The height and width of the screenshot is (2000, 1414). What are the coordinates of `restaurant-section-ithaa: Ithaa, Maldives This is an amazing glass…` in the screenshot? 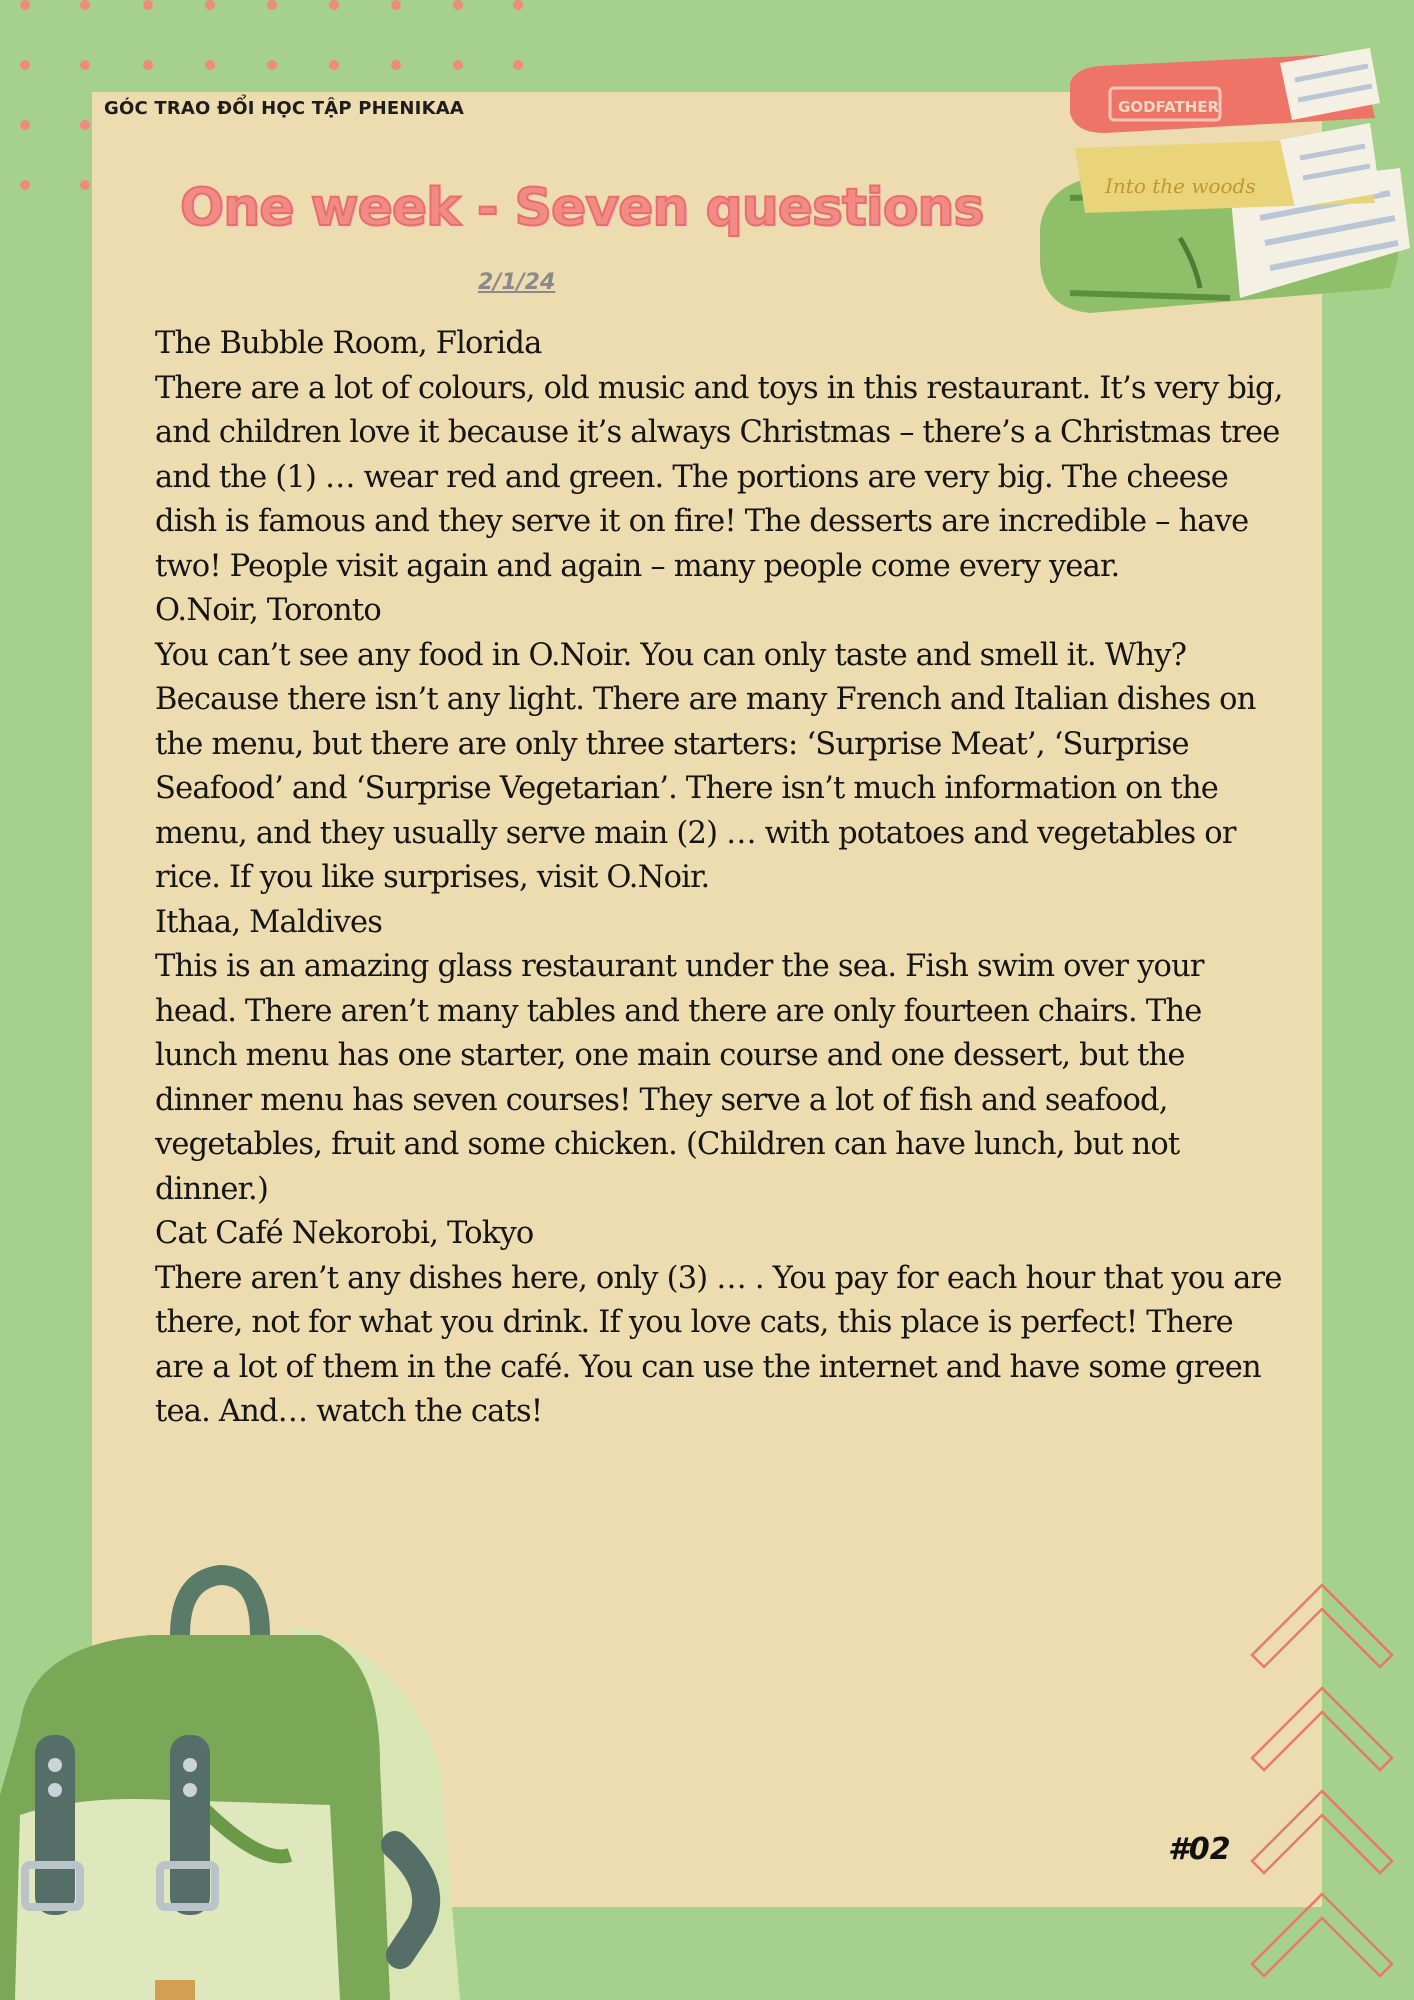 It's located at (720, 1057).